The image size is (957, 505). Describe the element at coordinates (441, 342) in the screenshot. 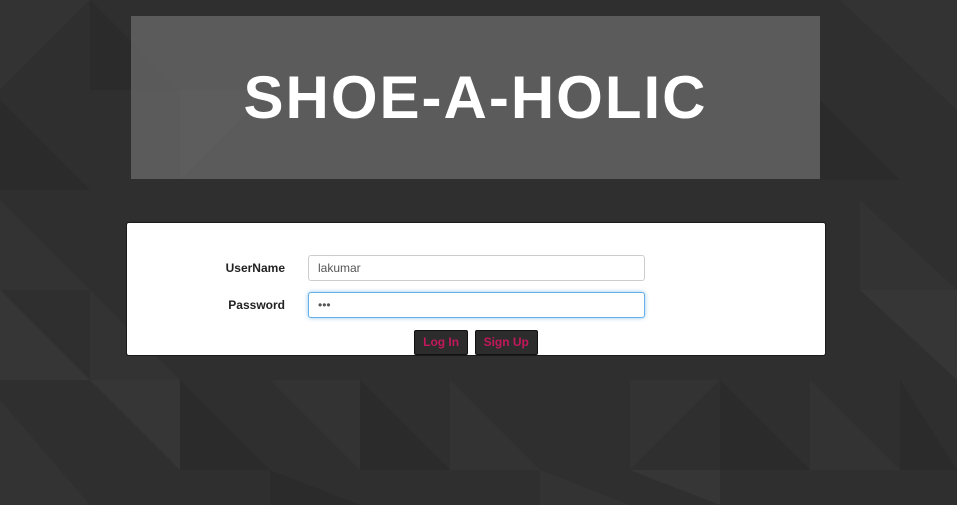

I see `login-button: Log In` at that location.